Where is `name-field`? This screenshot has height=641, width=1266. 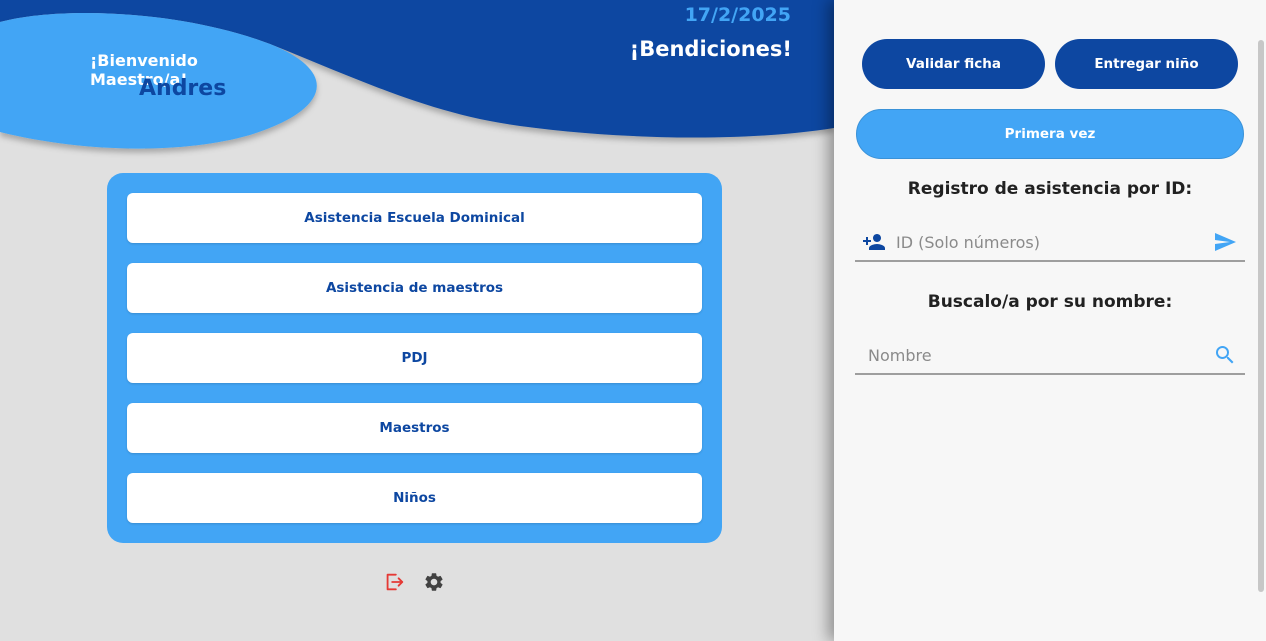 name-field is located at coordinates (1050, 354).